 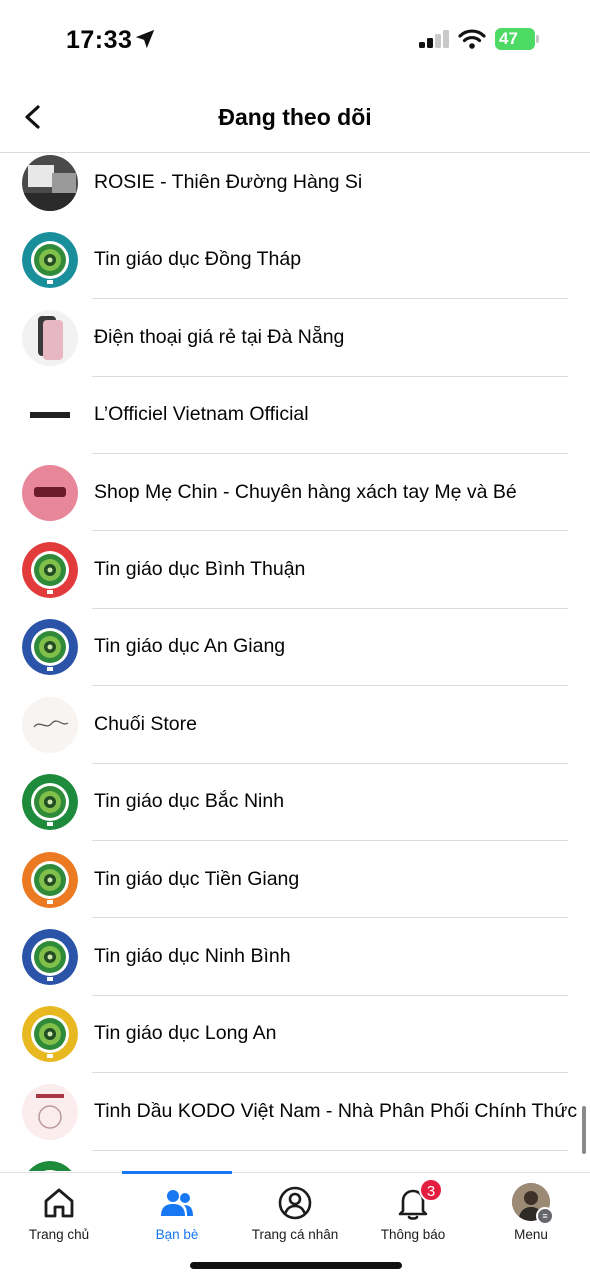 I want to click on page-name: Tin giáo dục Ninh Bình, so click(x=192, y=956).